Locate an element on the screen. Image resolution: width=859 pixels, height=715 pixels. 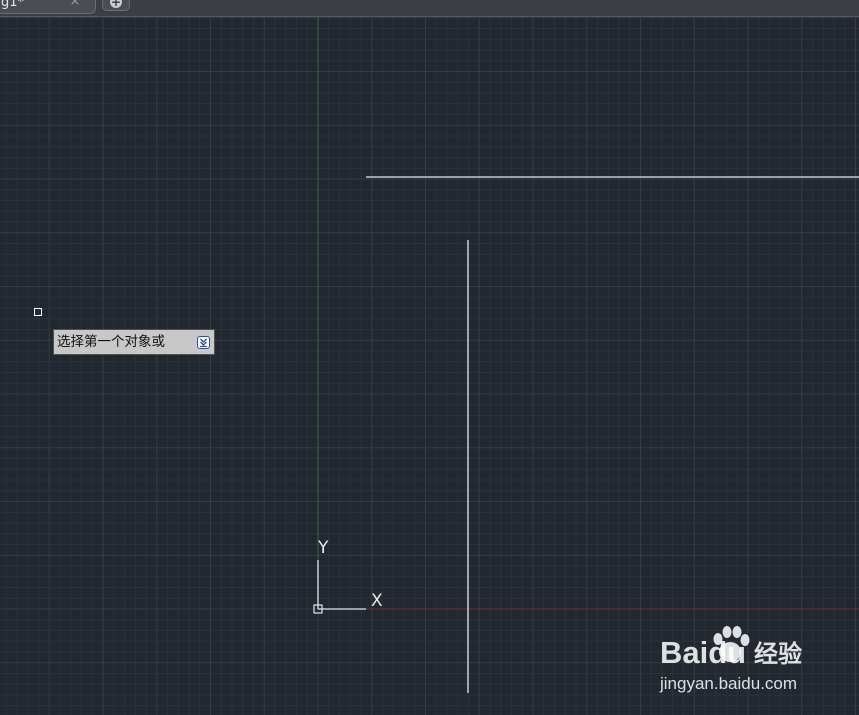
dynamic-input-prompt: 选择第一个对象或 is located at coordinates (134, 342).